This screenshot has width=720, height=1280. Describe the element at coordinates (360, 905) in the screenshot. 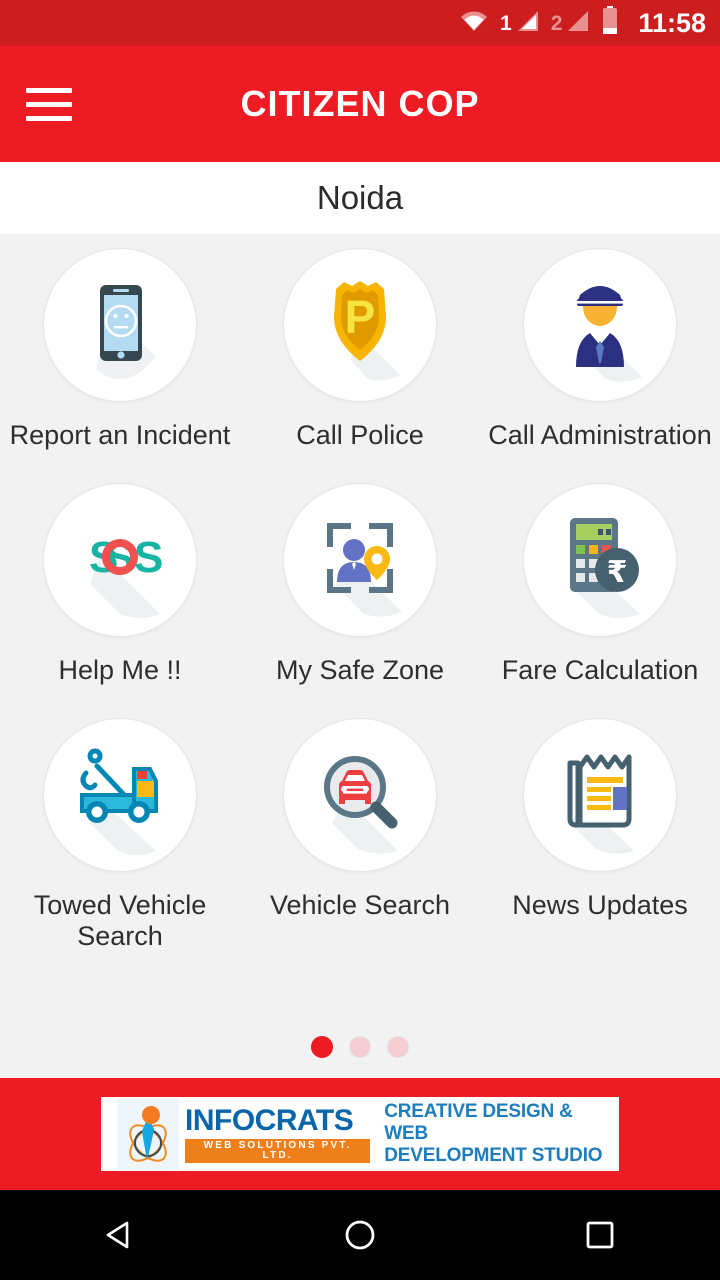

I see `tile-label: Vehicle Search` at that location.